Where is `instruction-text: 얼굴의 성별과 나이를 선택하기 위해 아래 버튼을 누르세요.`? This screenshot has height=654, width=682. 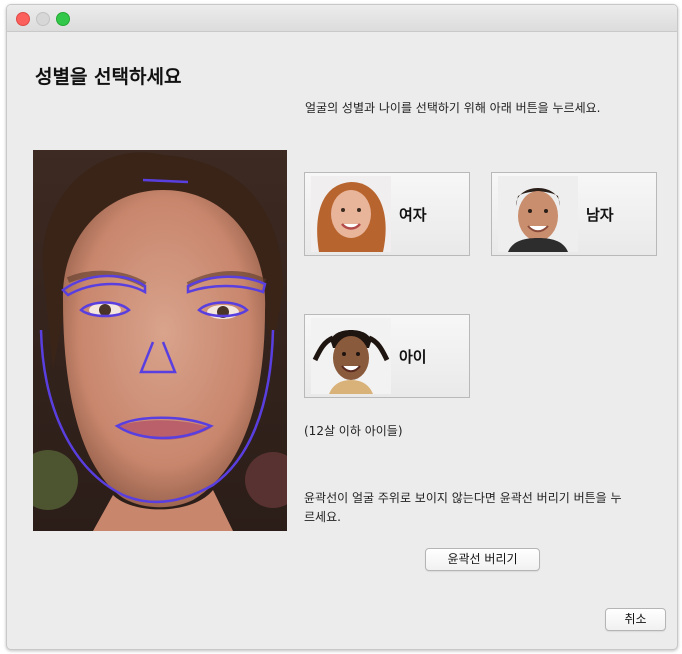 instruction-text: 얼굴의 성별과 나이를 선택하기 위해 아래 버튼을 누르세요. is located at coordinates (453, 108).